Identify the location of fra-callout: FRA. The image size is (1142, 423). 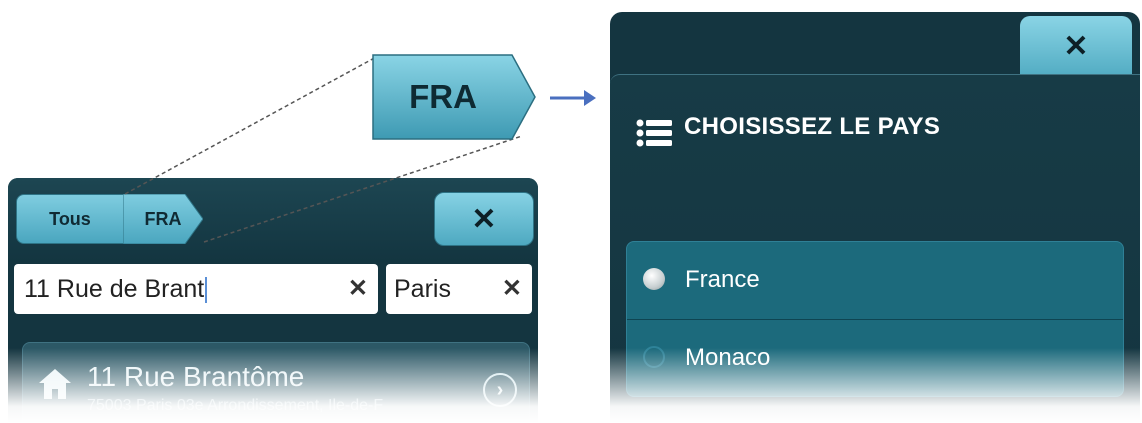
(454, 97).